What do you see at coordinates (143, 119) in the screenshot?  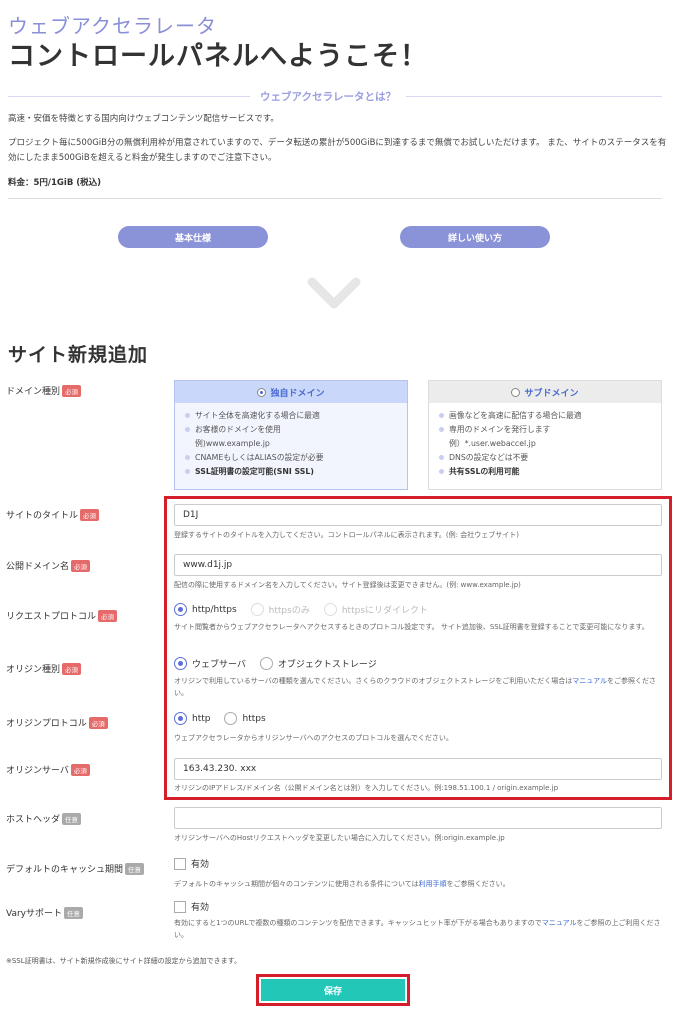 I see `about-intro: 高速・安価を特徴とする国内向けウェブコンテンツ配信サービスです。` at bounding box center [143, 119].